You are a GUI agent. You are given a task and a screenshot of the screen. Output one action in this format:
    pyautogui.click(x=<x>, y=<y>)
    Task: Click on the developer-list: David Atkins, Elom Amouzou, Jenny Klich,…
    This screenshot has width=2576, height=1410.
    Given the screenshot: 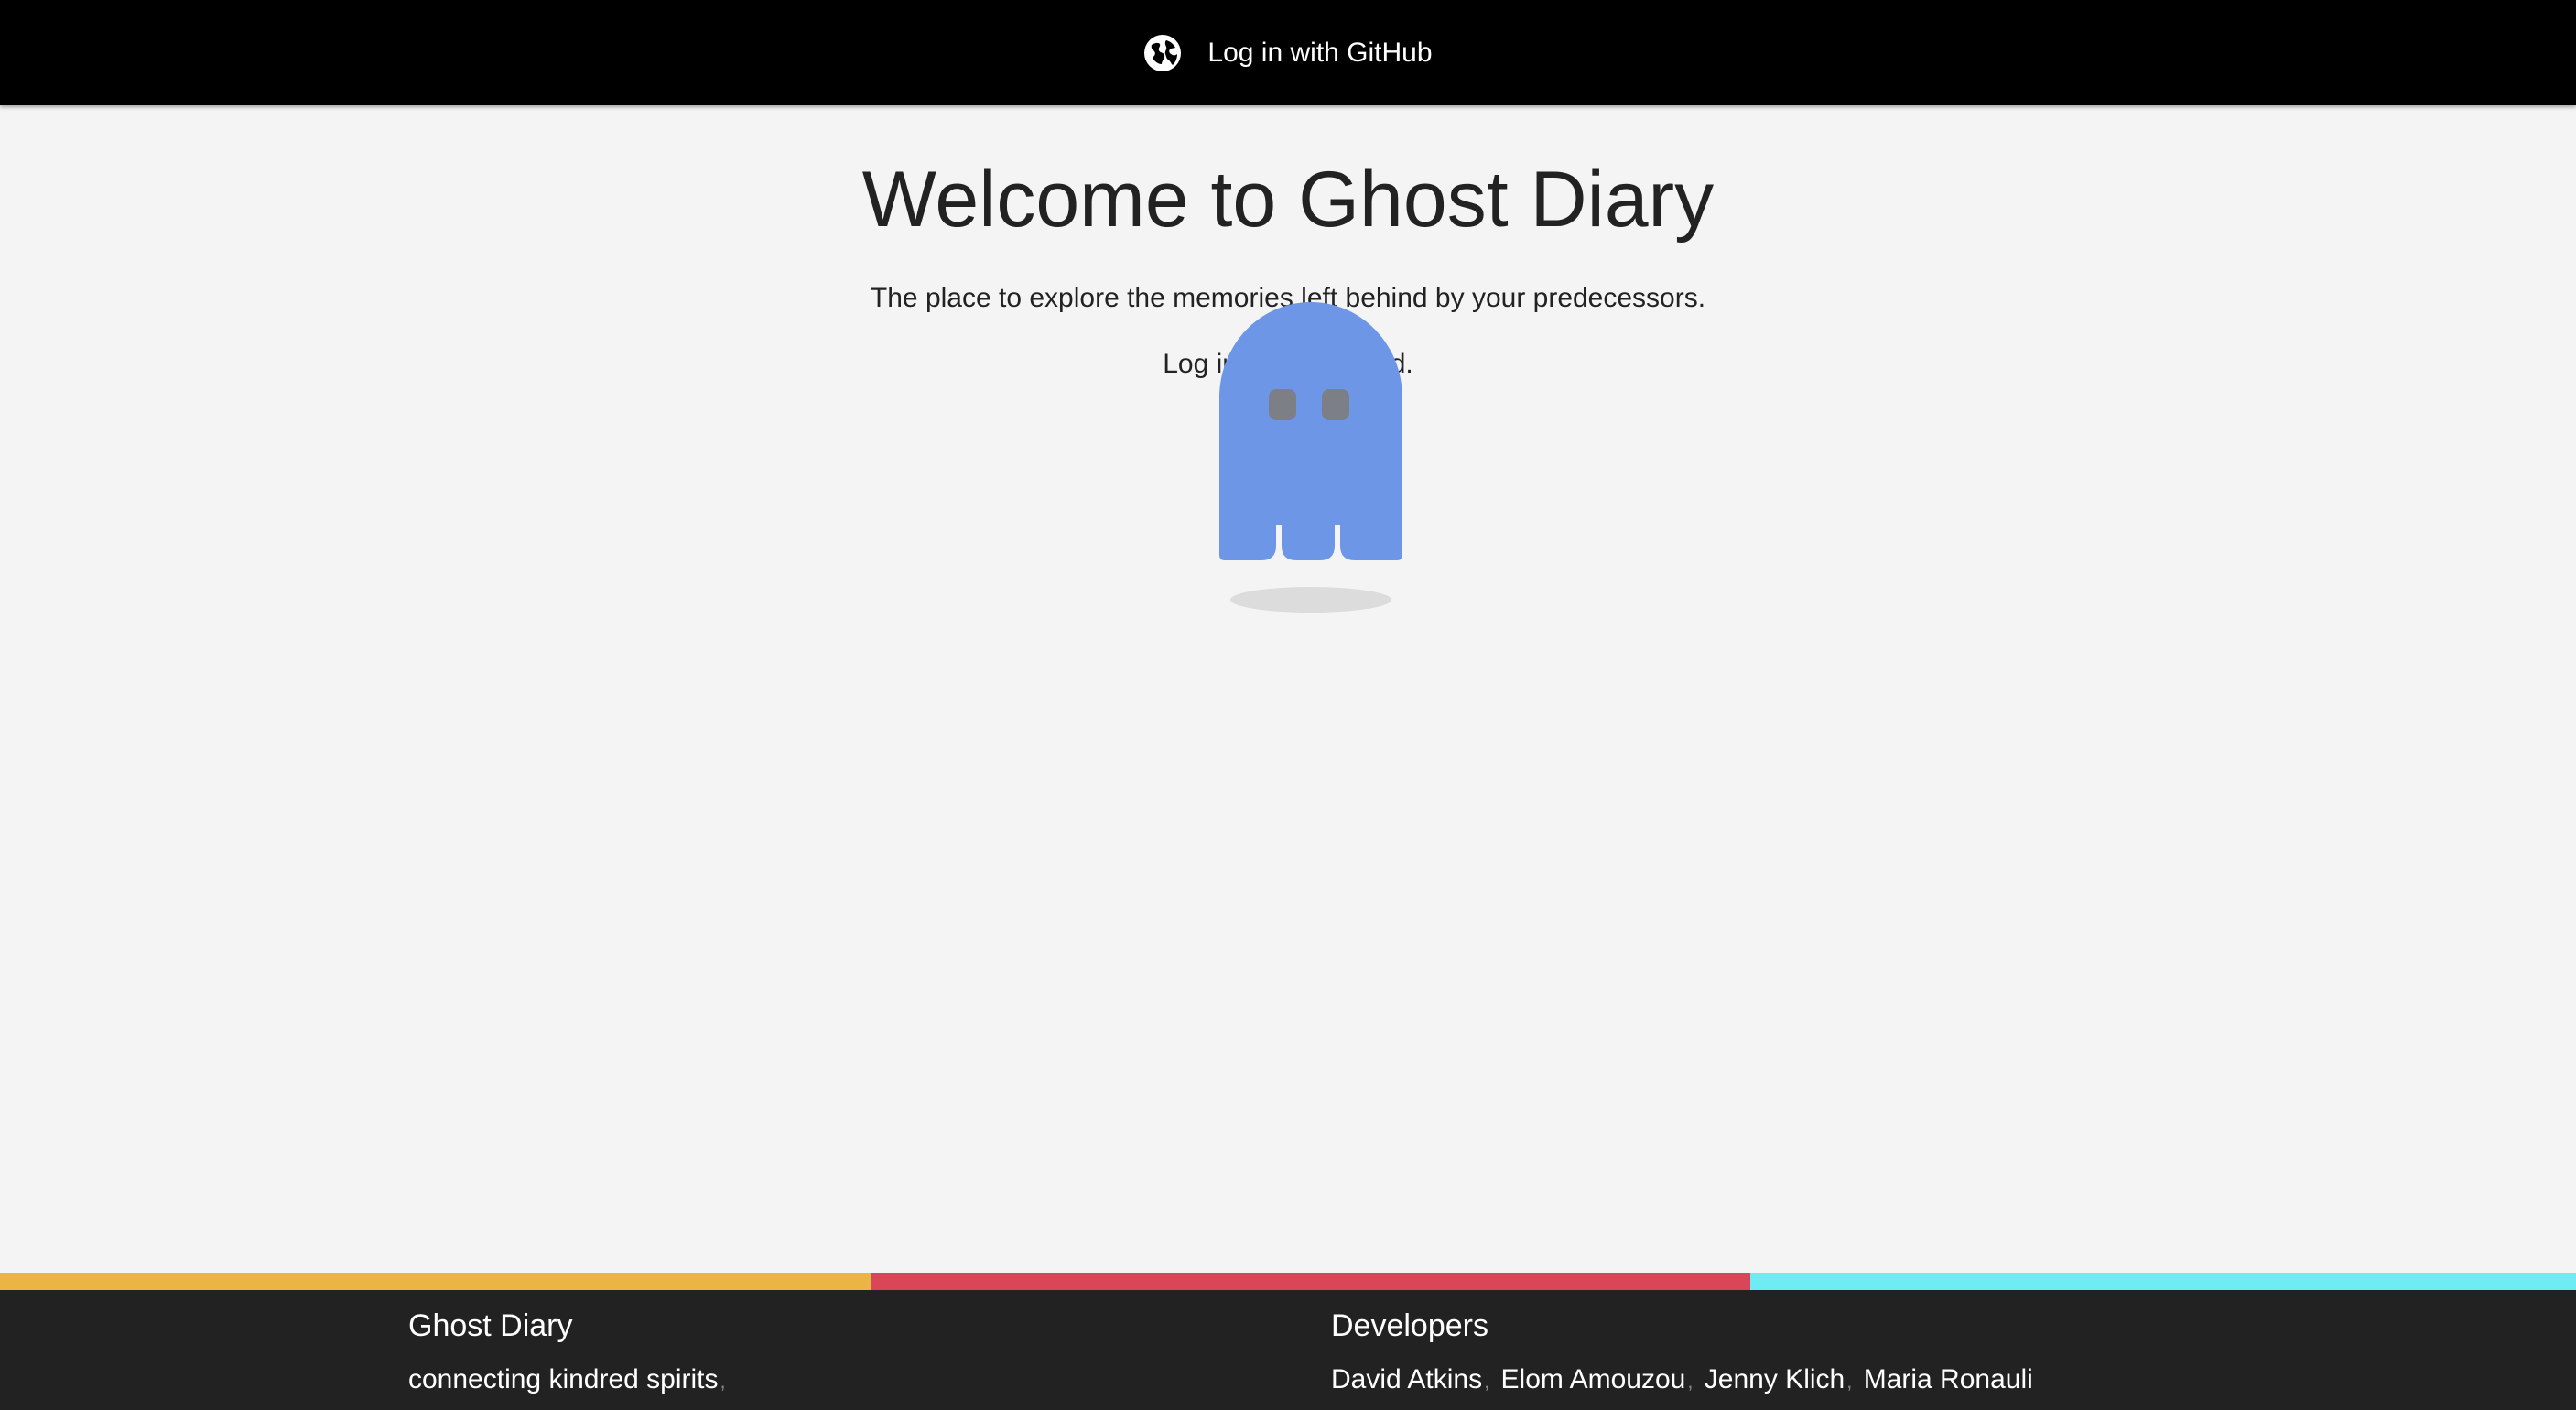 What is the action you would take?
    pyautogui.click(x=1682, y=1379)
    